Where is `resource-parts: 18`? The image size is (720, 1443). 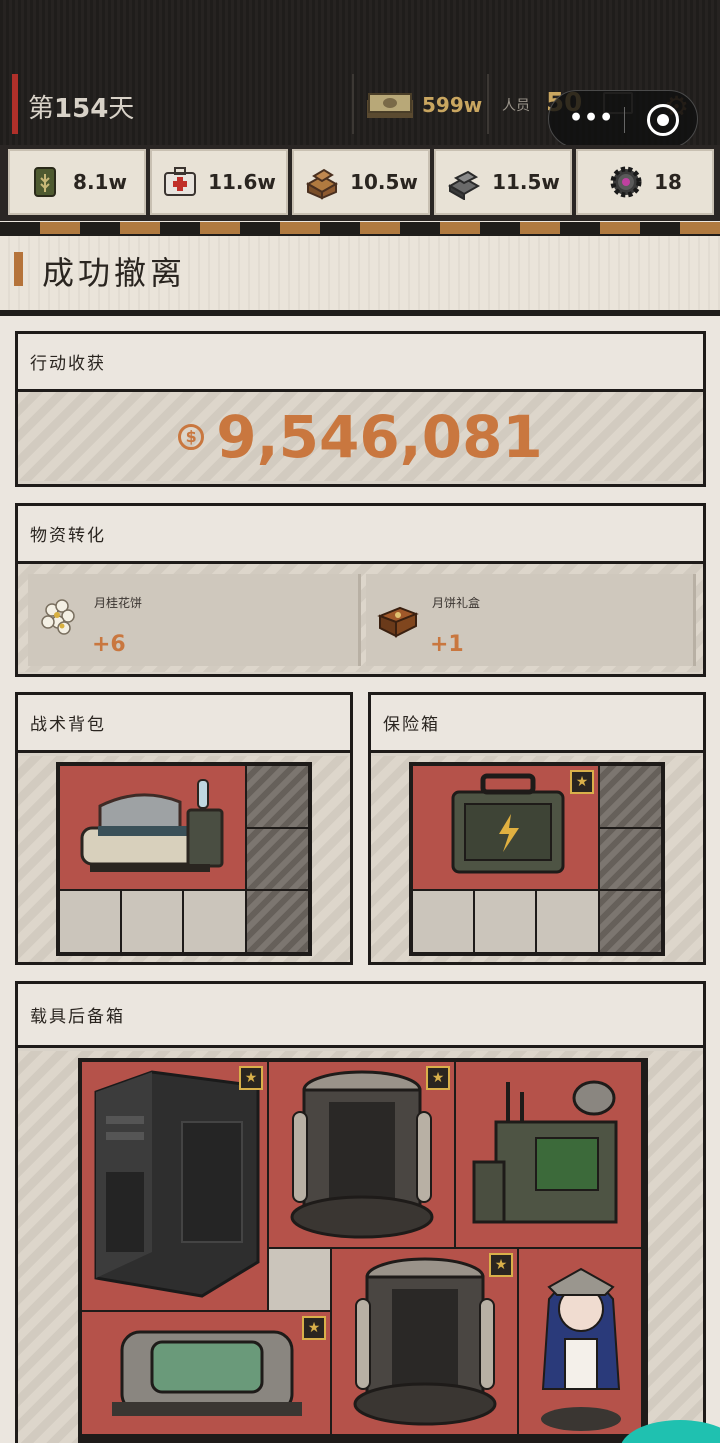 resource-parts: 18 is located at coordinates (645, 182).